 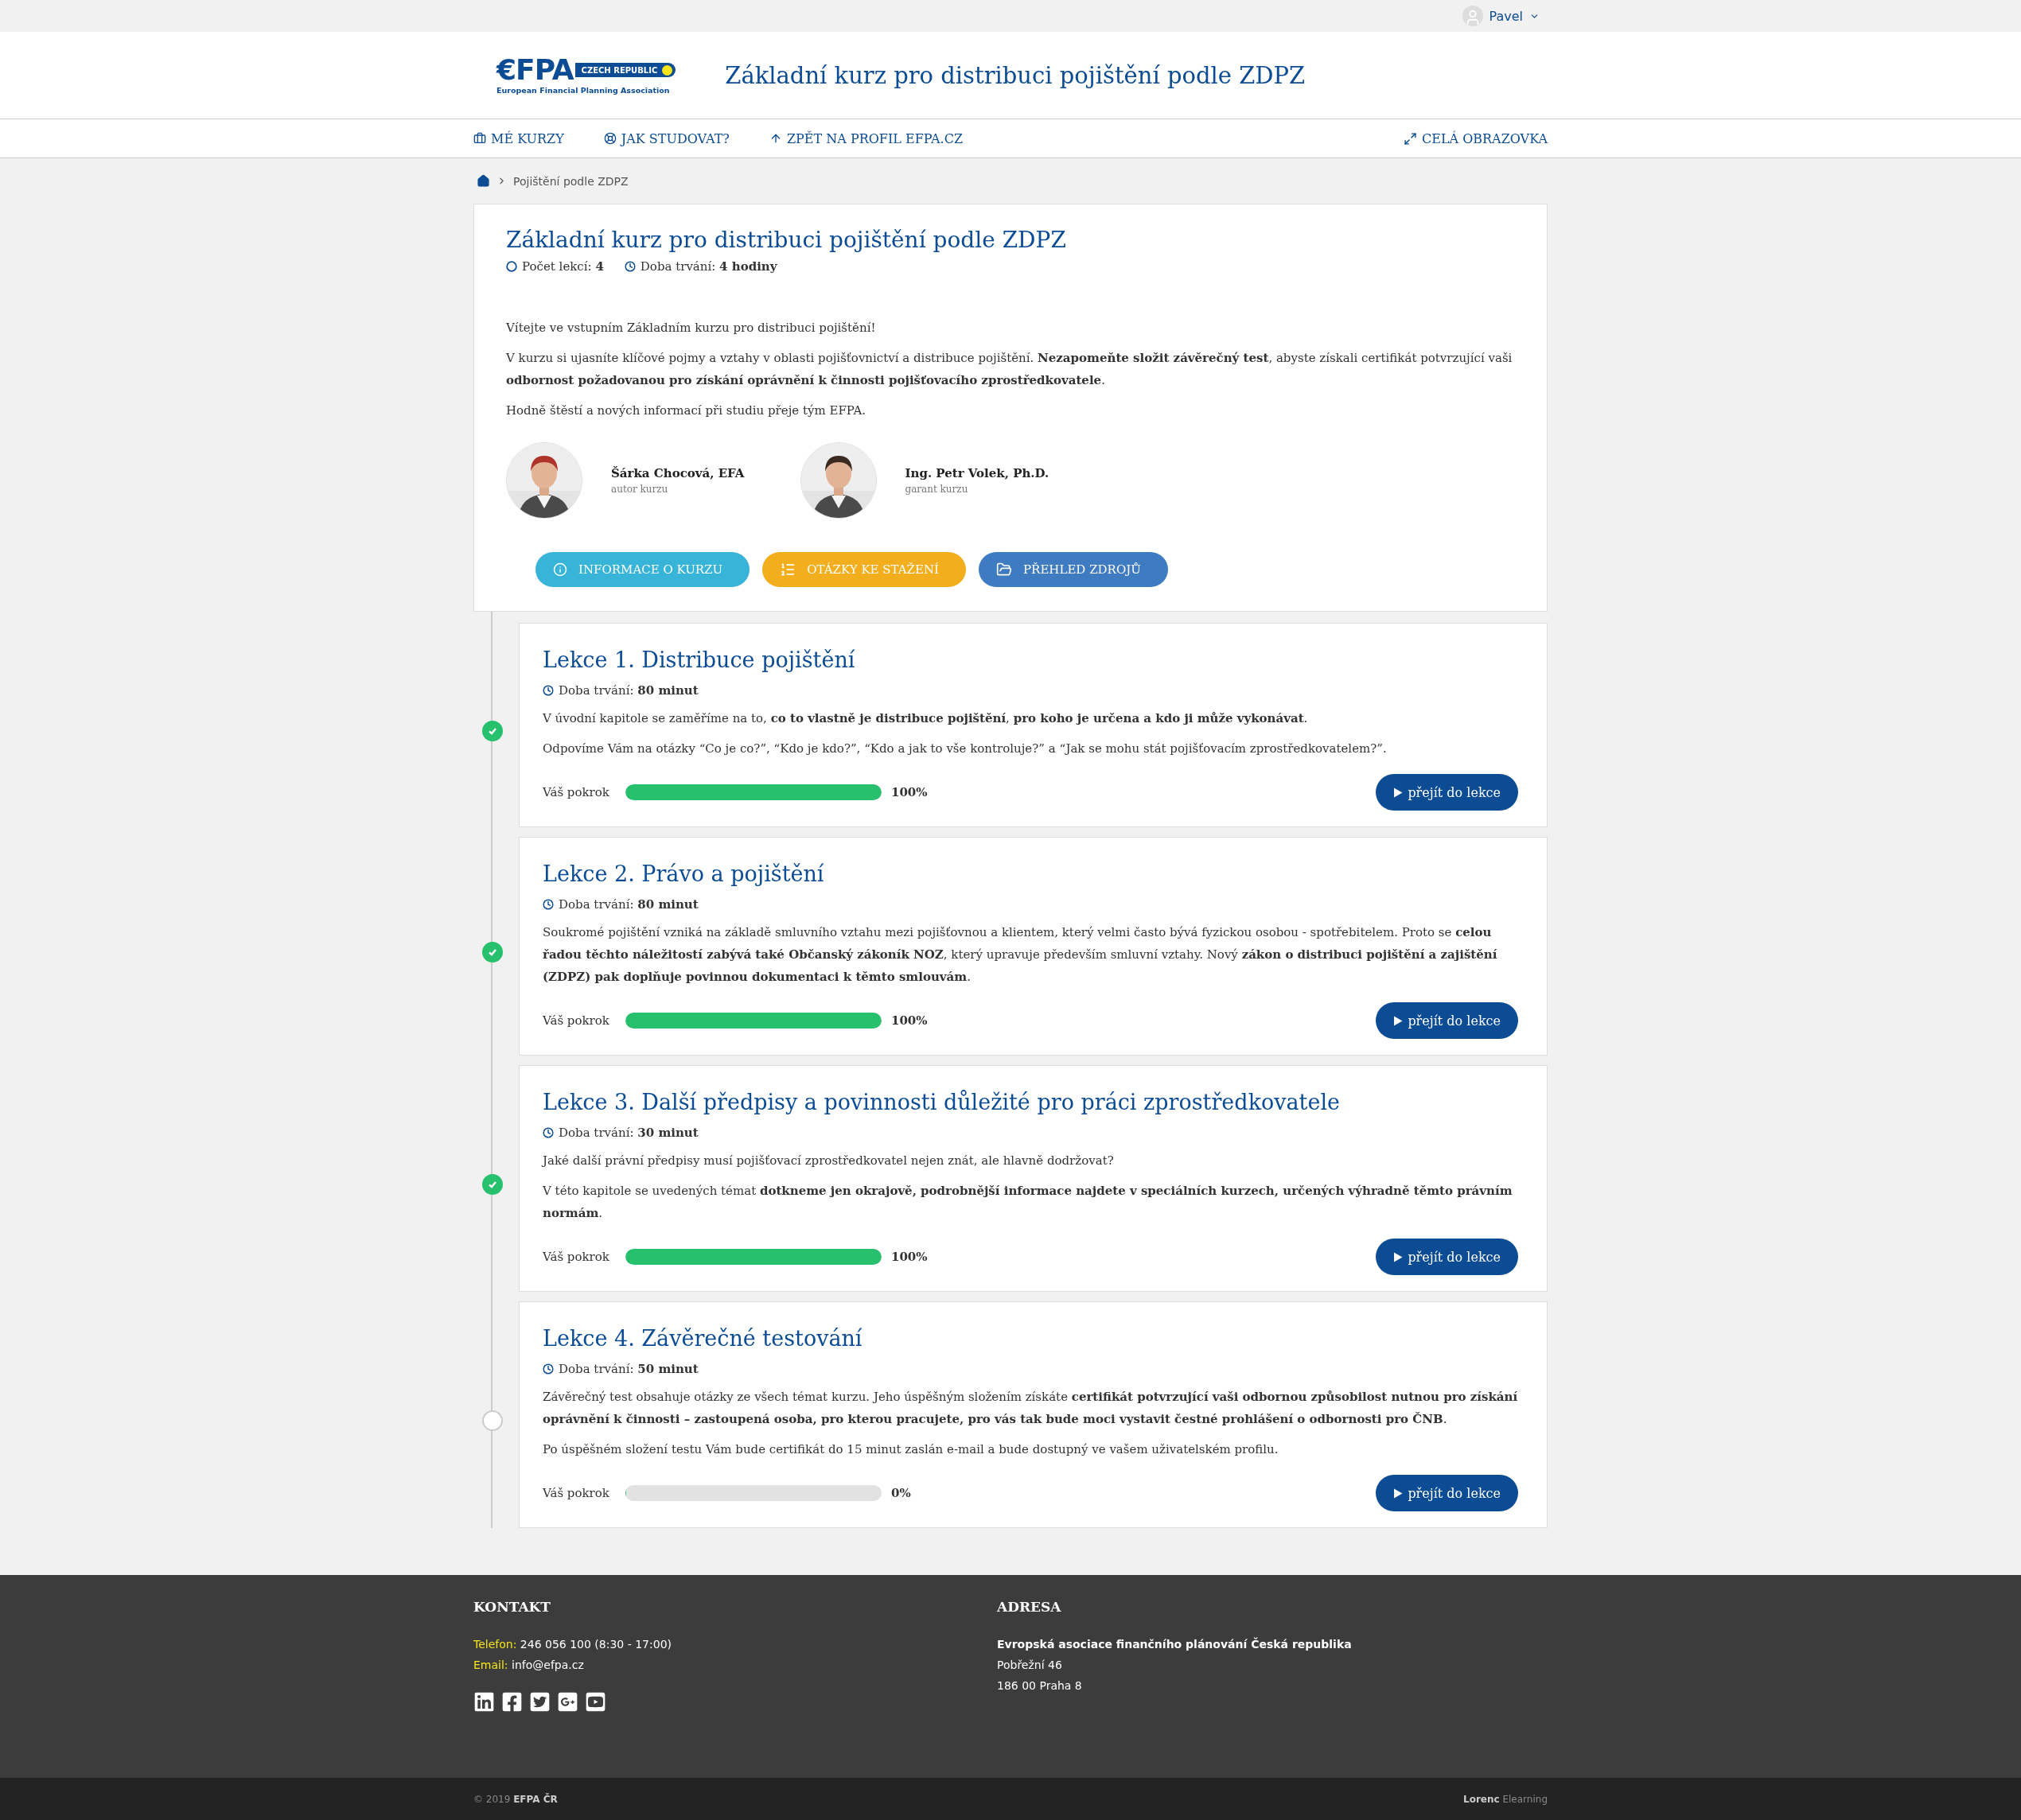 What do you see at coordinates (515, 1799) in the screenshot?
I see `copyright-text: © 2019 EFPA ČR` at bounding box center [515, 1799].